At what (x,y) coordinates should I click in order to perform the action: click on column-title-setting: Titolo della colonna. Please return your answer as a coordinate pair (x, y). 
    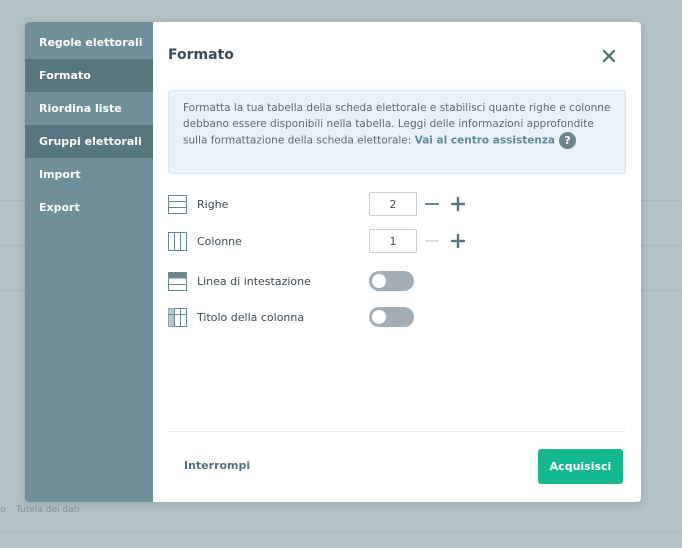
    Looking at the image, I should click on (398, 320).